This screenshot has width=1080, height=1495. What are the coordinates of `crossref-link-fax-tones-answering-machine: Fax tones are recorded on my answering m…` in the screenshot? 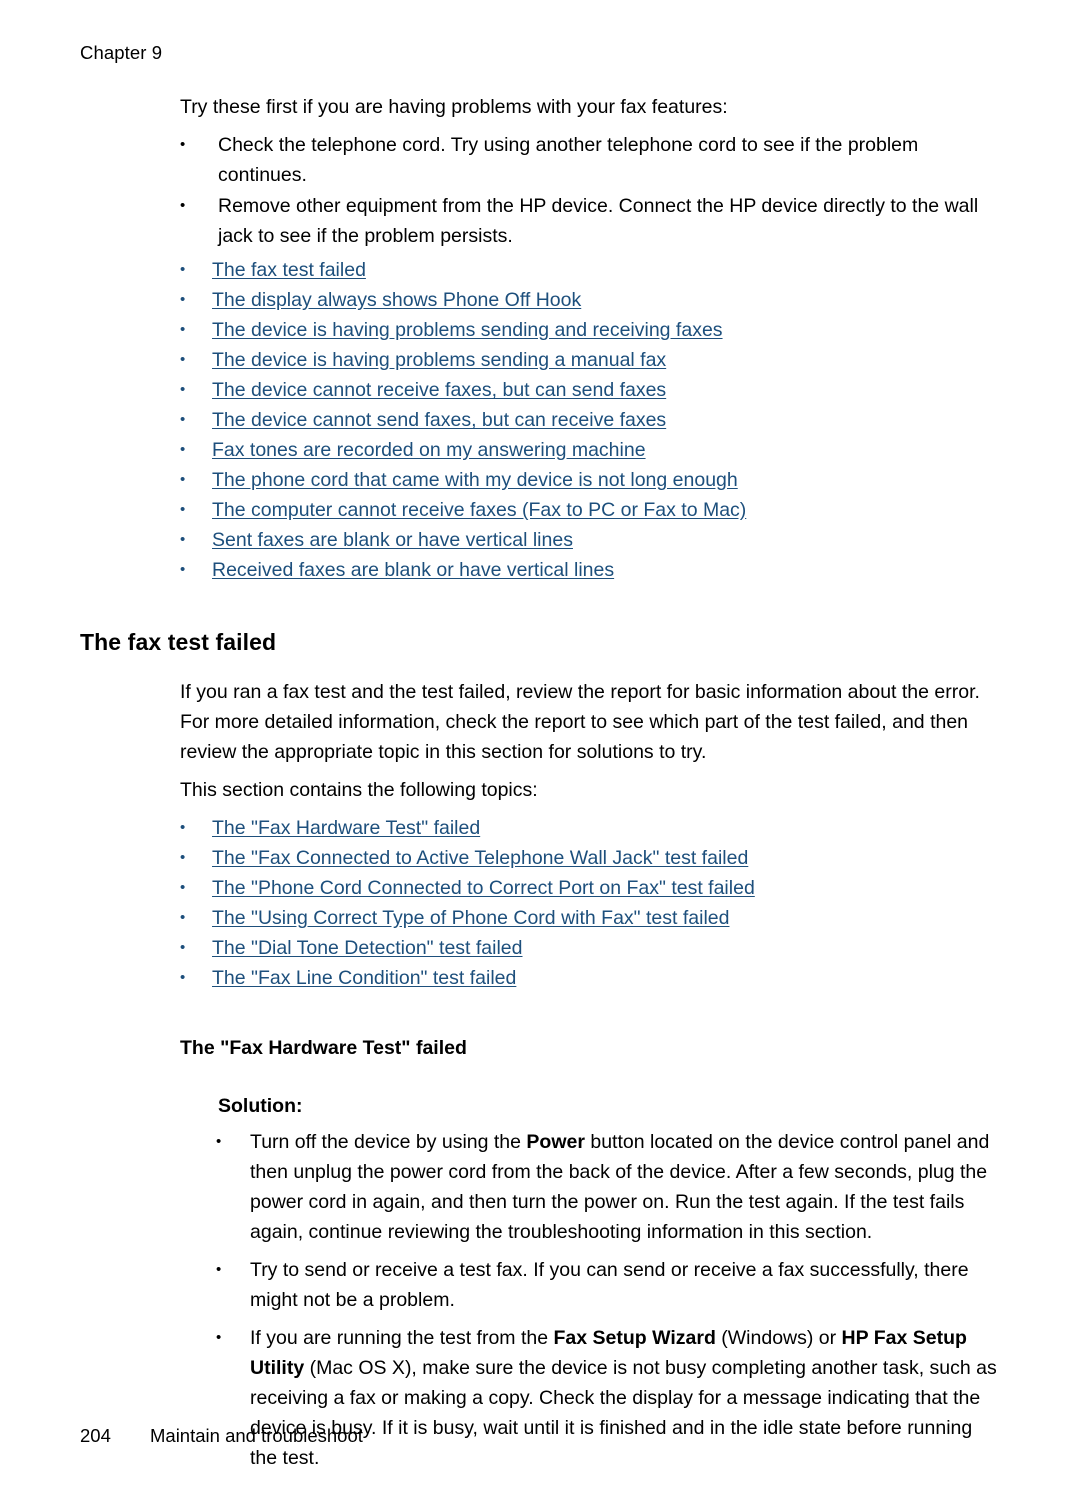 It's located at (429, 450).